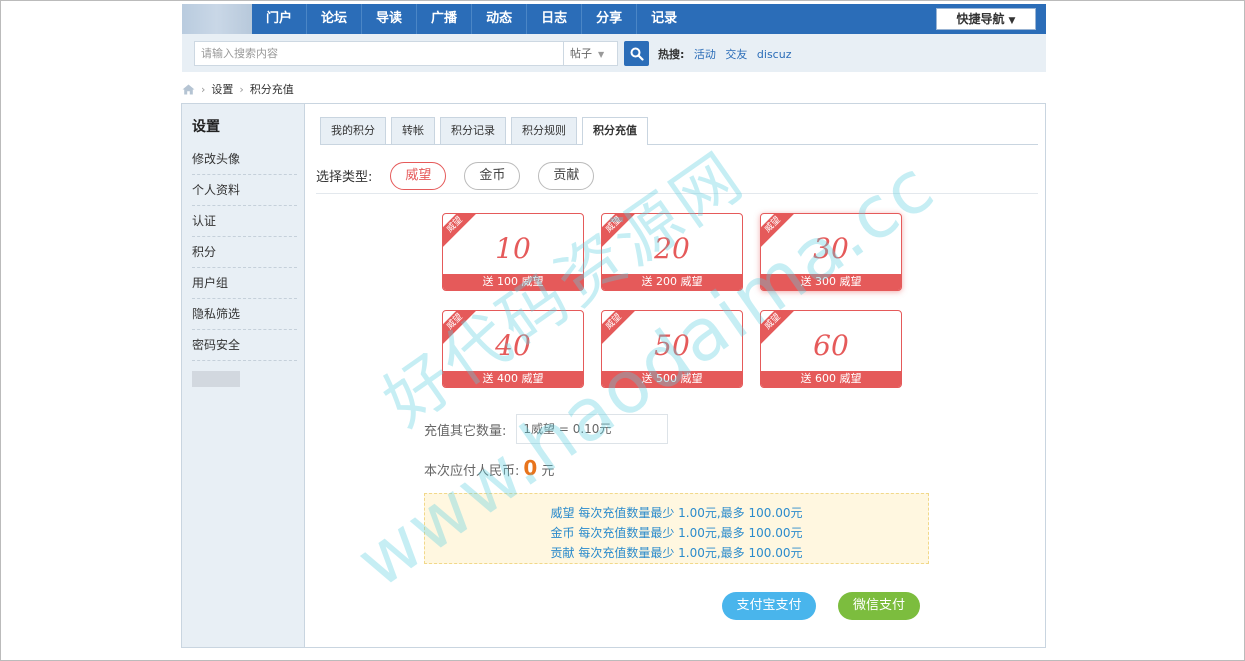 This screenshot has height=661, width=1245. Describe the element at coordinates (592, 429) in the screenshot. I see `other-amount-input: 1威望 = 0.10元` at that location.